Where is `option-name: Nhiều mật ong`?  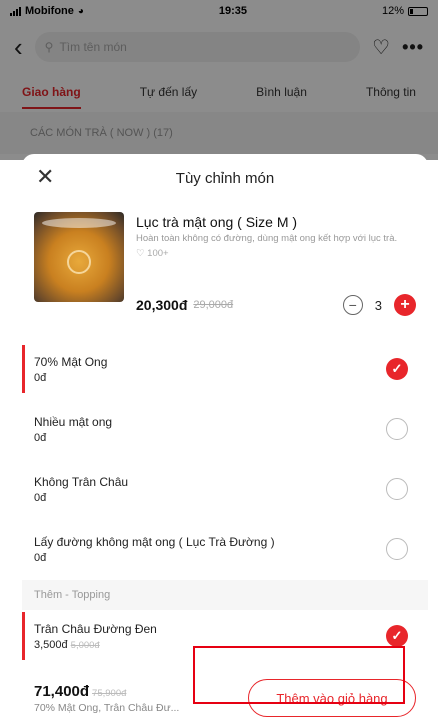 option-name: Nhiều mật ong is located at coordinates (73, 421).